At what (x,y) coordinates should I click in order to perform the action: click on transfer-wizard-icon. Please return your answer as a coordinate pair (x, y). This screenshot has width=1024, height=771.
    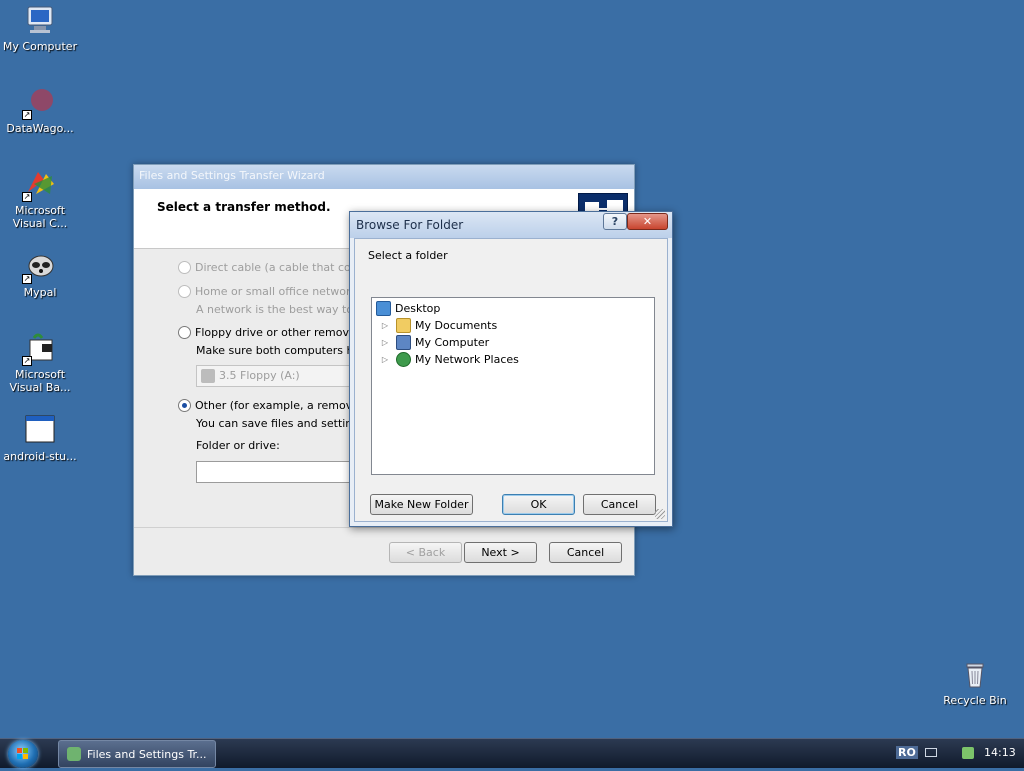
    Looking at the image, I should click on (74, 754).